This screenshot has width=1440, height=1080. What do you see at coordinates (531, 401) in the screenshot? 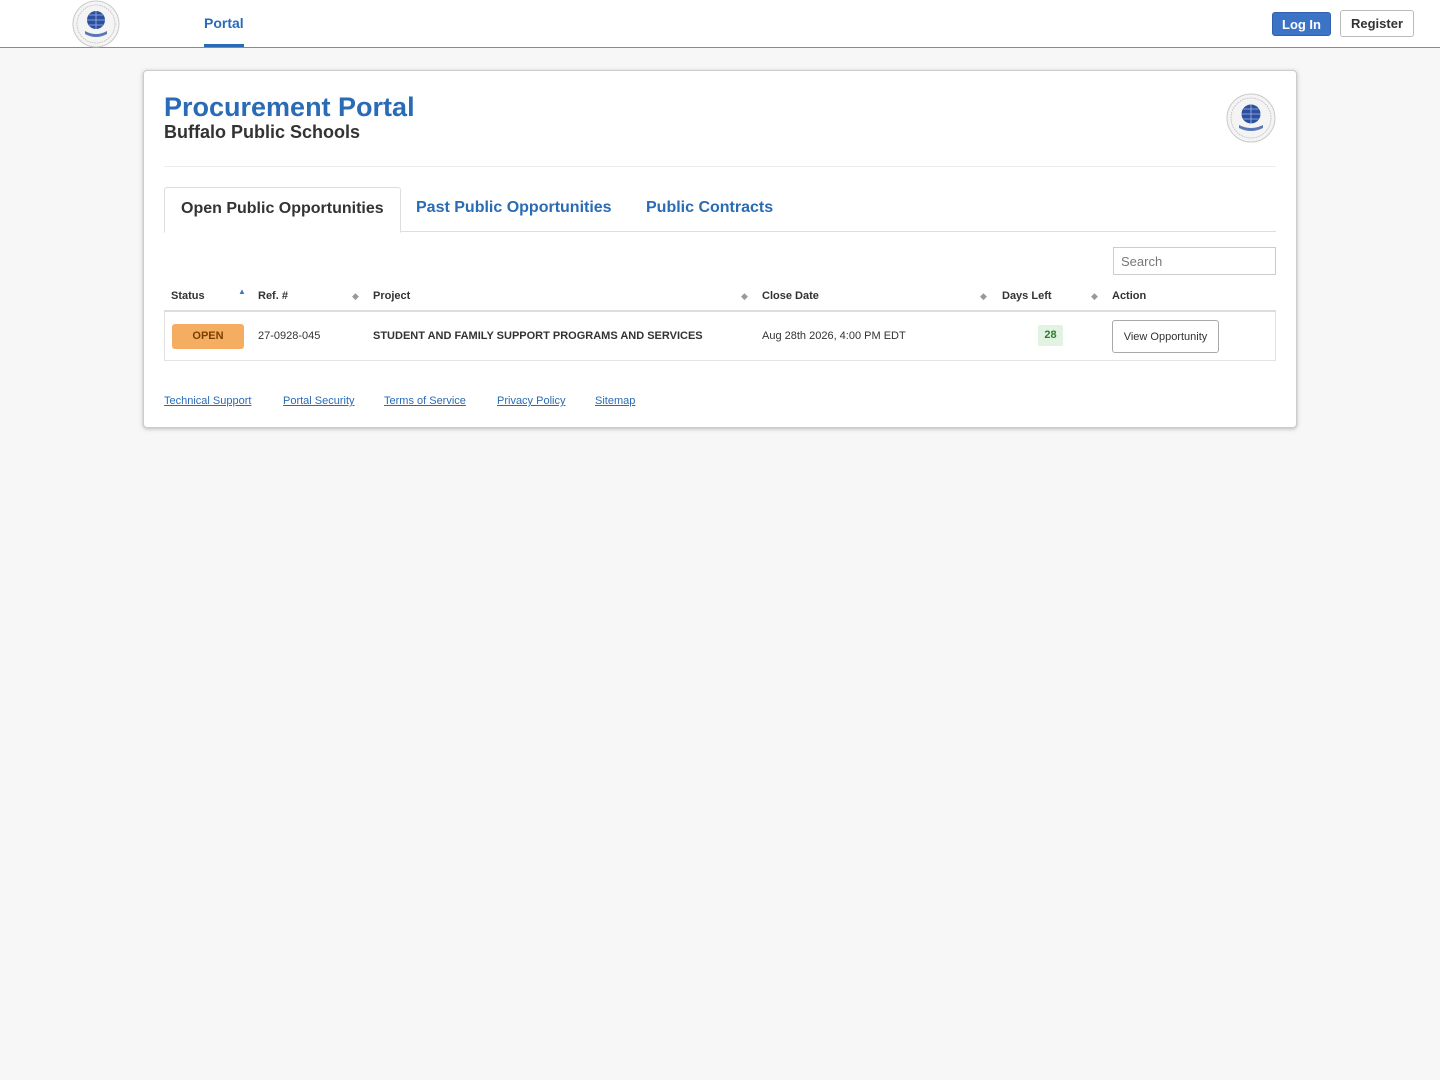
I see `footer-link-privacy-policy: Privacy Policy` at bounding box center [531, 401].